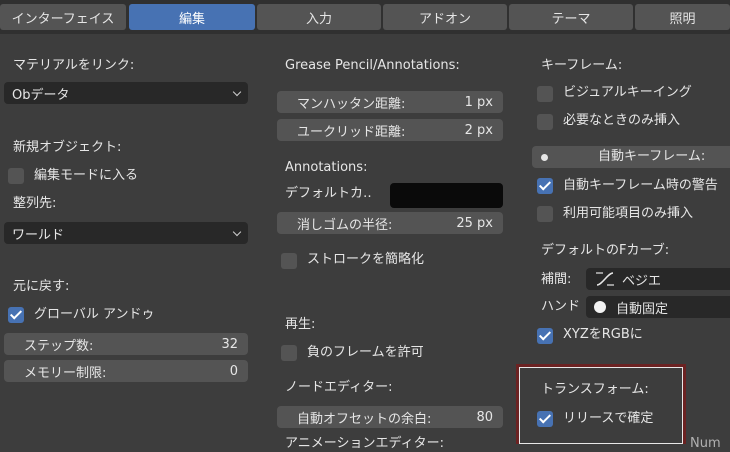 The width and height of the screenshot is (730, 452). What do you see at coordinates (545, 186) in the screenshot?
I see `auto-keyframe-warning-checkbox` at bounding box center [545, 186].